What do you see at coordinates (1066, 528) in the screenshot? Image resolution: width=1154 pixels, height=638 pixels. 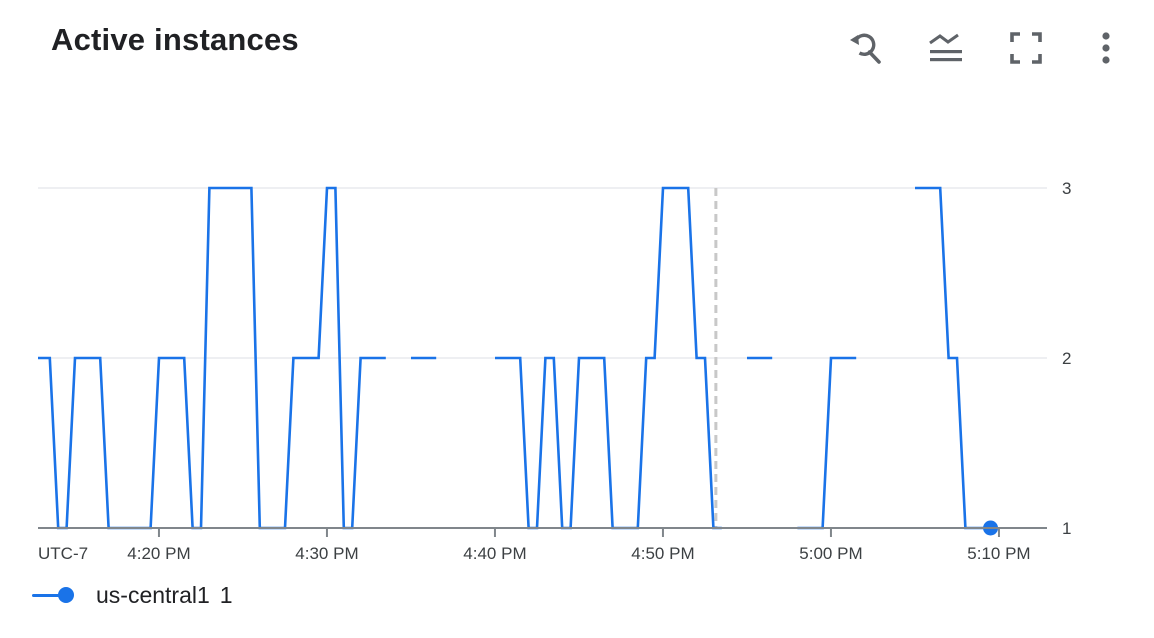 I see `y-tick-label-1: 1` at bounding box center [1066, 528].